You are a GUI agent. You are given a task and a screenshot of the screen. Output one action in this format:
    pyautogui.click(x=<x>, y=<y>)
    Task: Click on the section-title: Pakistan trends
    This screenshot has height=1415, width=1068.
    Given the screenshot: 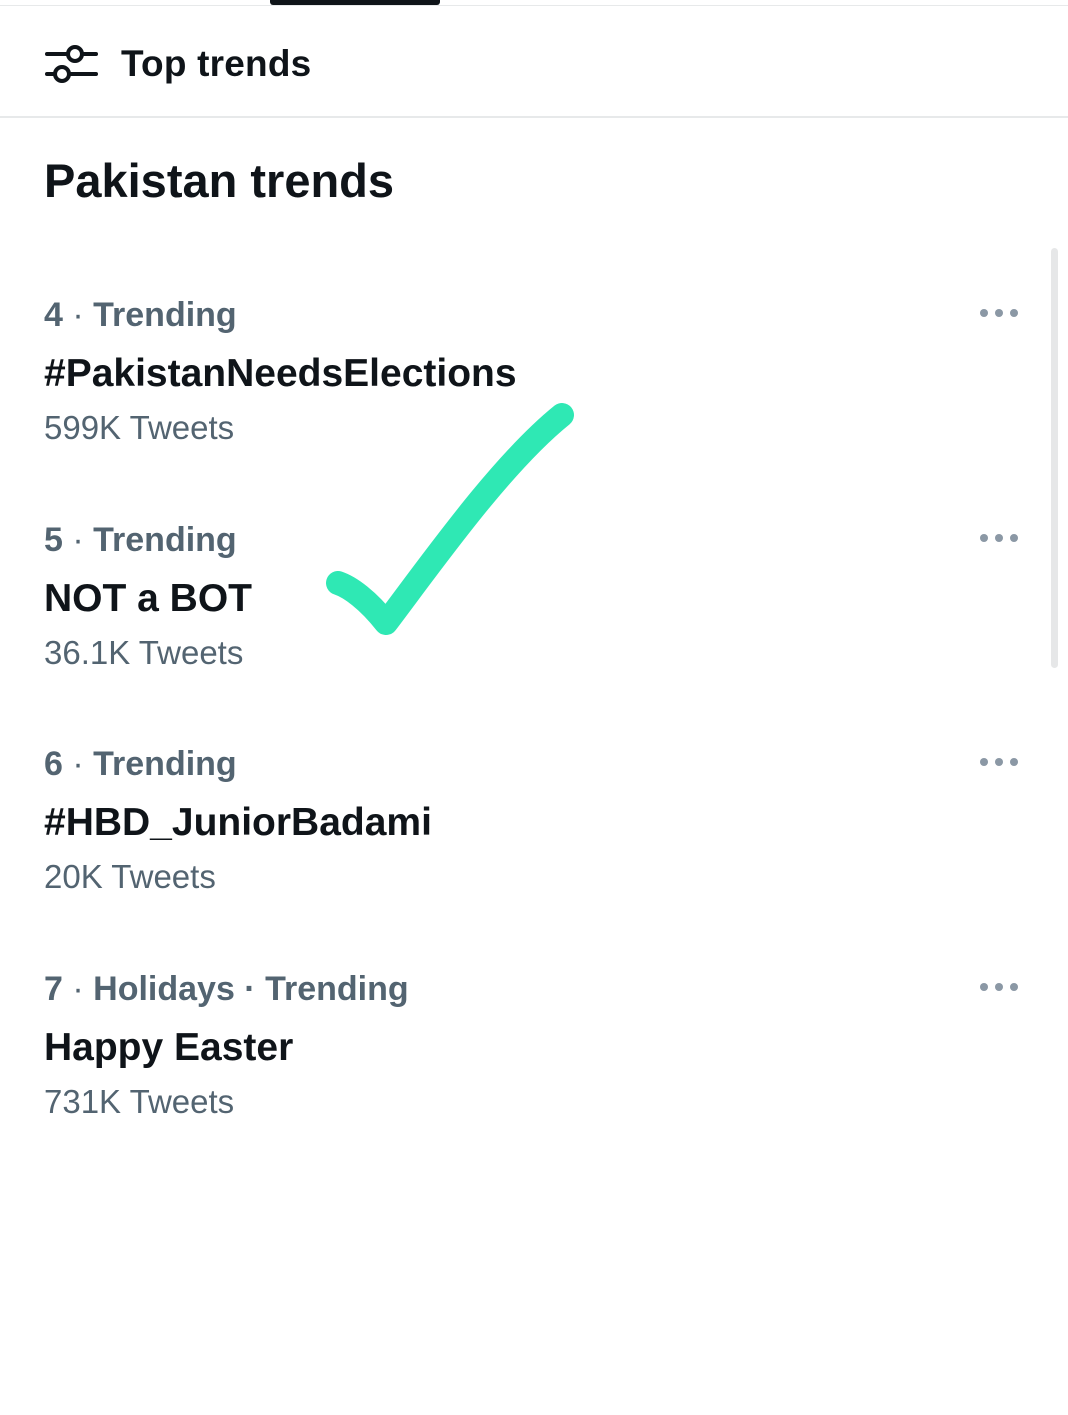 What is the action you would take?
    pyautogui.click(x=219, y=180)
    